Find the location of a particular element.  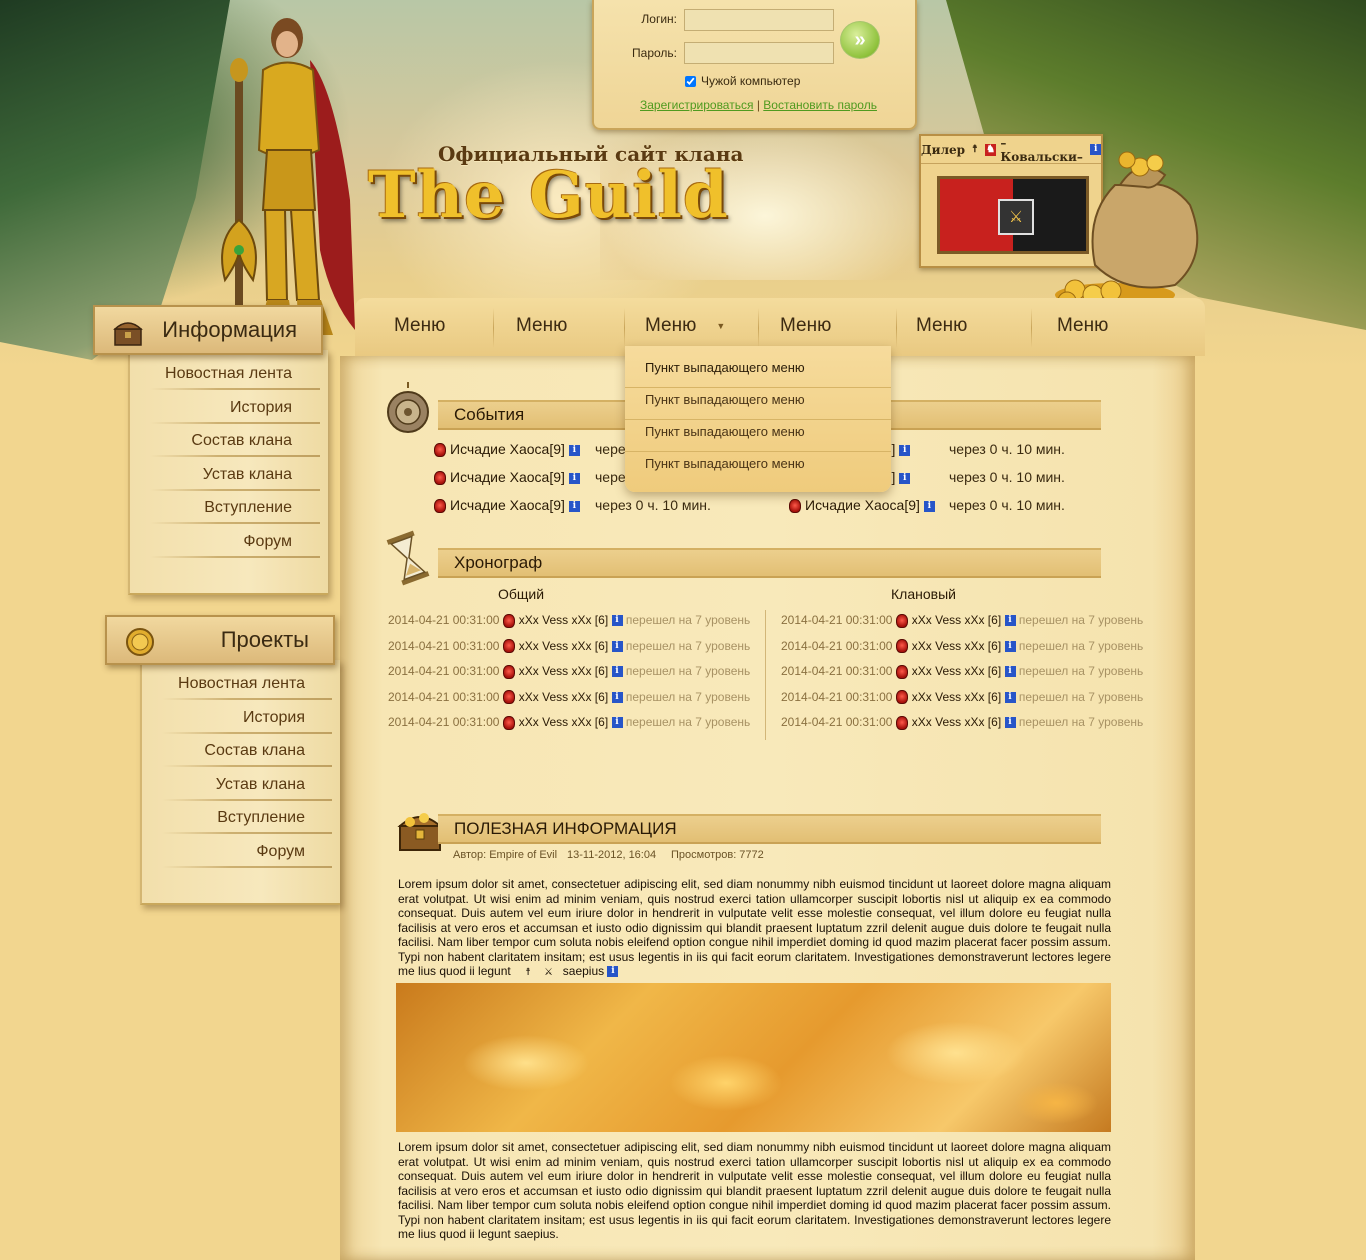

menu-item-3-dropdown: Меню ▼ is located at coordinates (685, 326).